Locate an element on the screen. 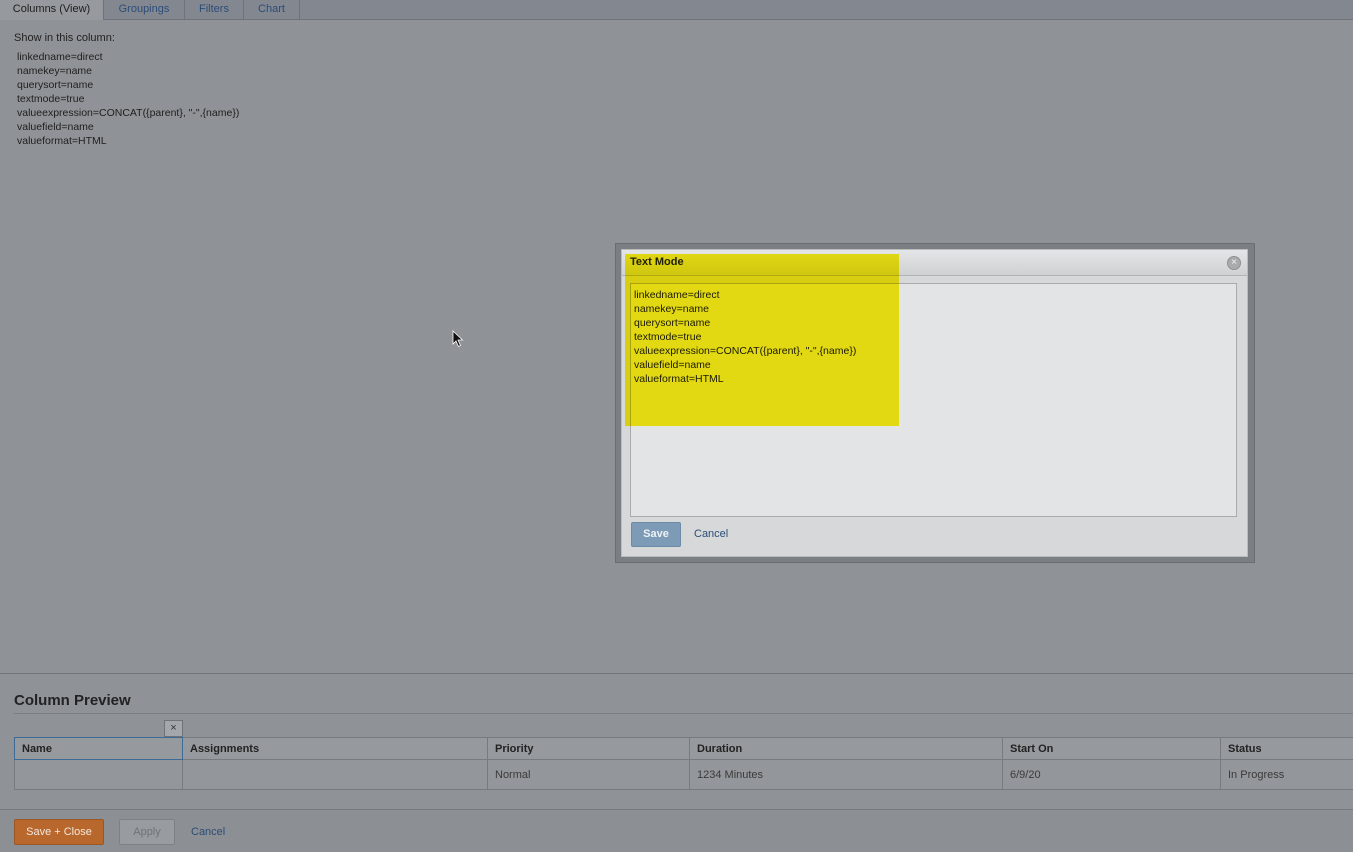 The height and width of the screenshot is (852, 1353). column-preview-title: Column Preview is located at coordinates (72, 700).